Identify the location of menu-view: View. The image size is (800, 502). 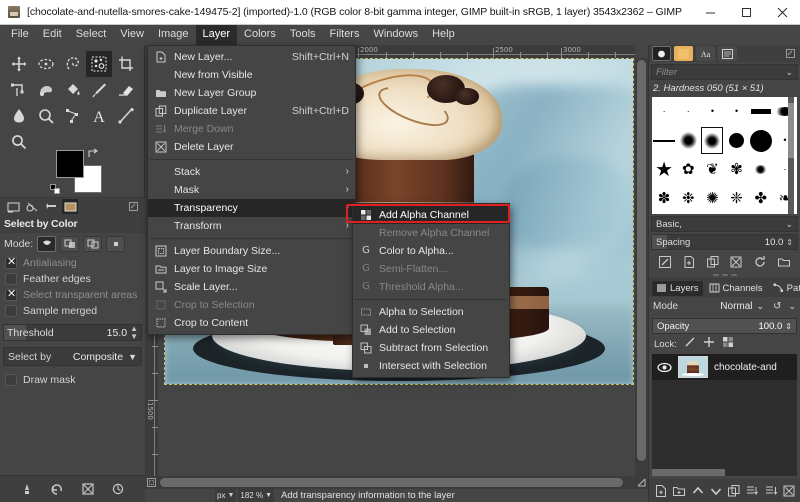
(132, 35).